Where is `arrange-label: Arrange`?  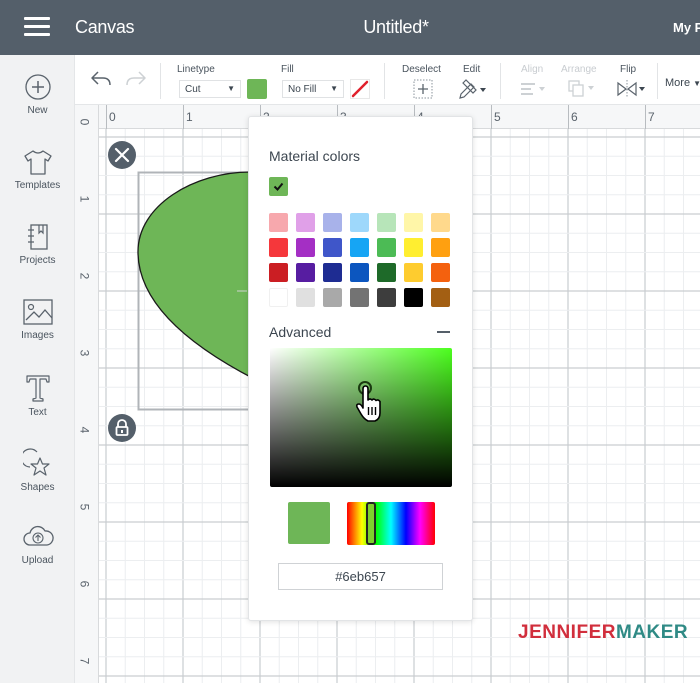
arrange-label: Arrange is located at coordinates (579, 69).